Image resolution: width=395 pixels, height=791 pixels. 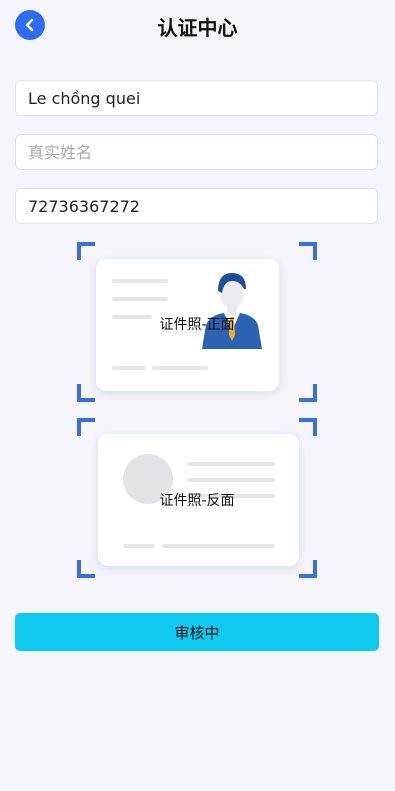 What do you see at coordinates (197, 325) in the screenshot?
I see `id-front-label: 证件照-正面` at bounding box center [197, 325].